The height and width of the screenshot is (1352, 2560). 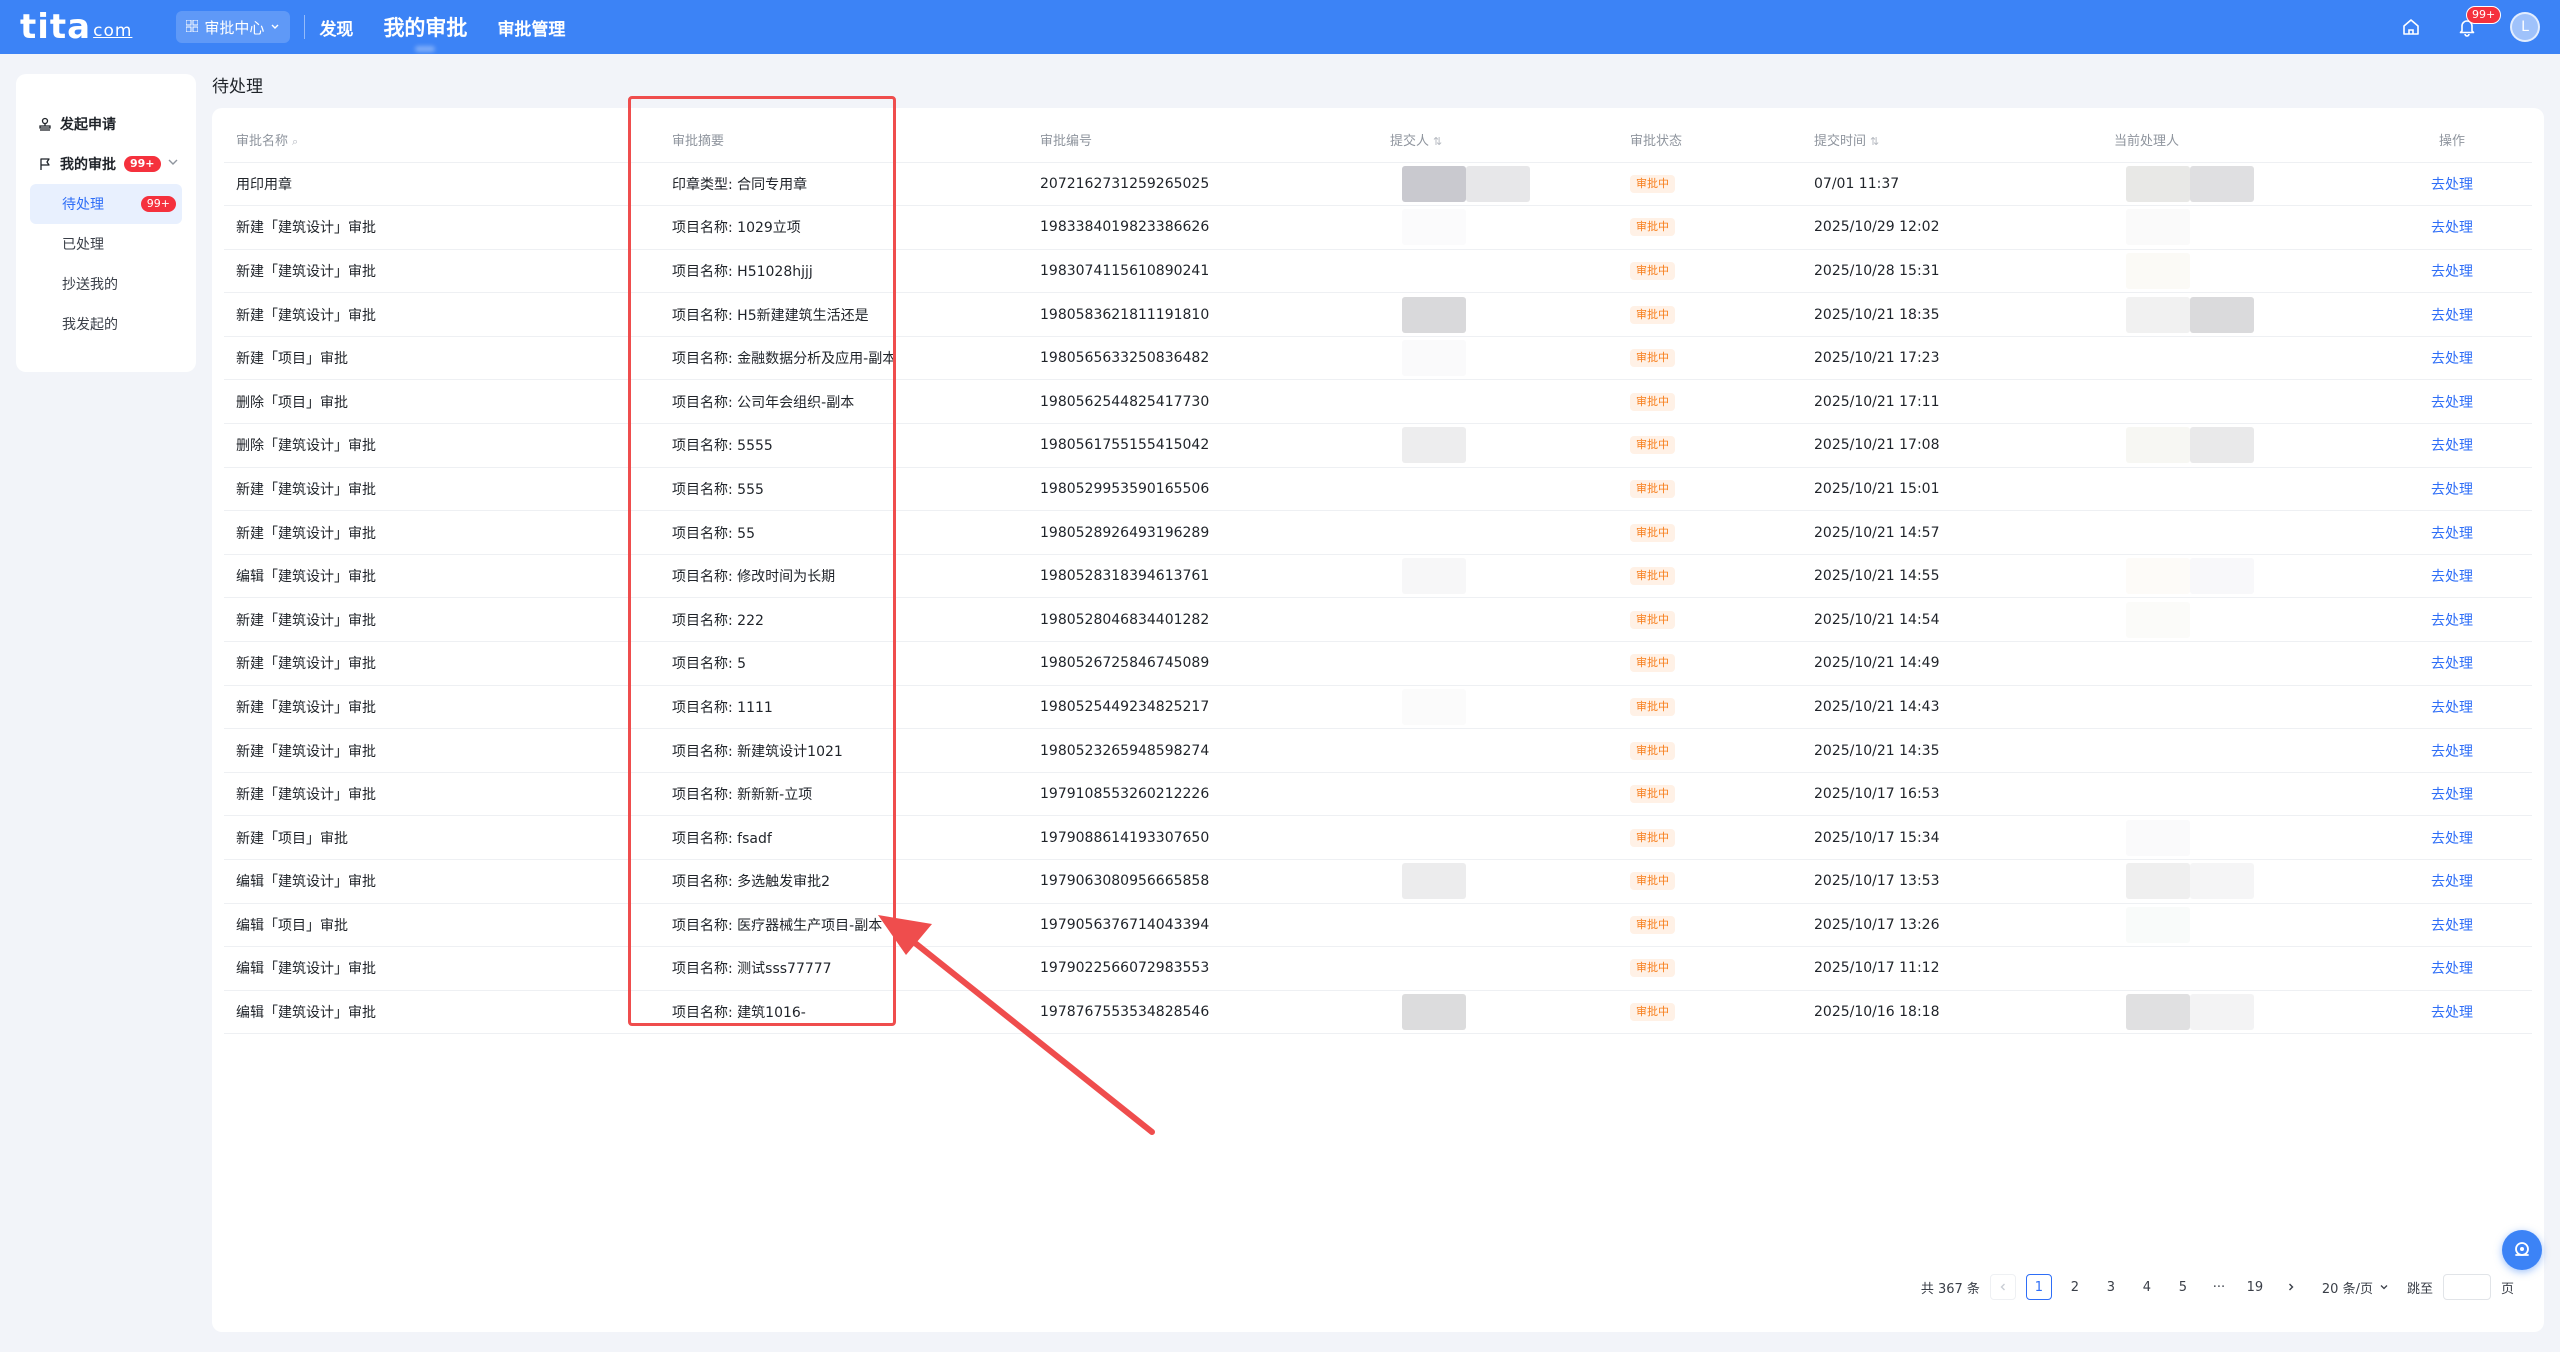 What do you see at coordinates (2219, 1287) in the screenshot?
I see `page-ellipsis: ···` at bounding box center [2219, 1287].